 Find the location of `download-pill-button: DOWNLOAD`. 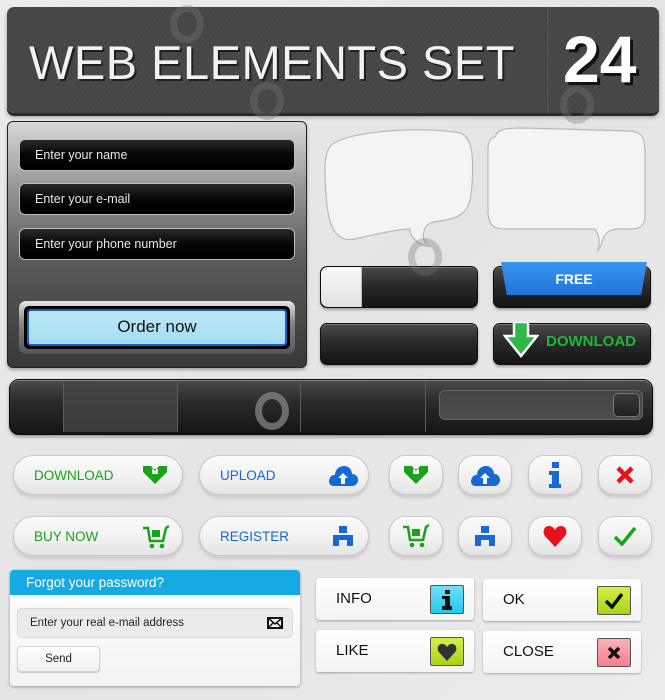

download-pill-button: DOWNLOAD is located at coordinates (98, 475).